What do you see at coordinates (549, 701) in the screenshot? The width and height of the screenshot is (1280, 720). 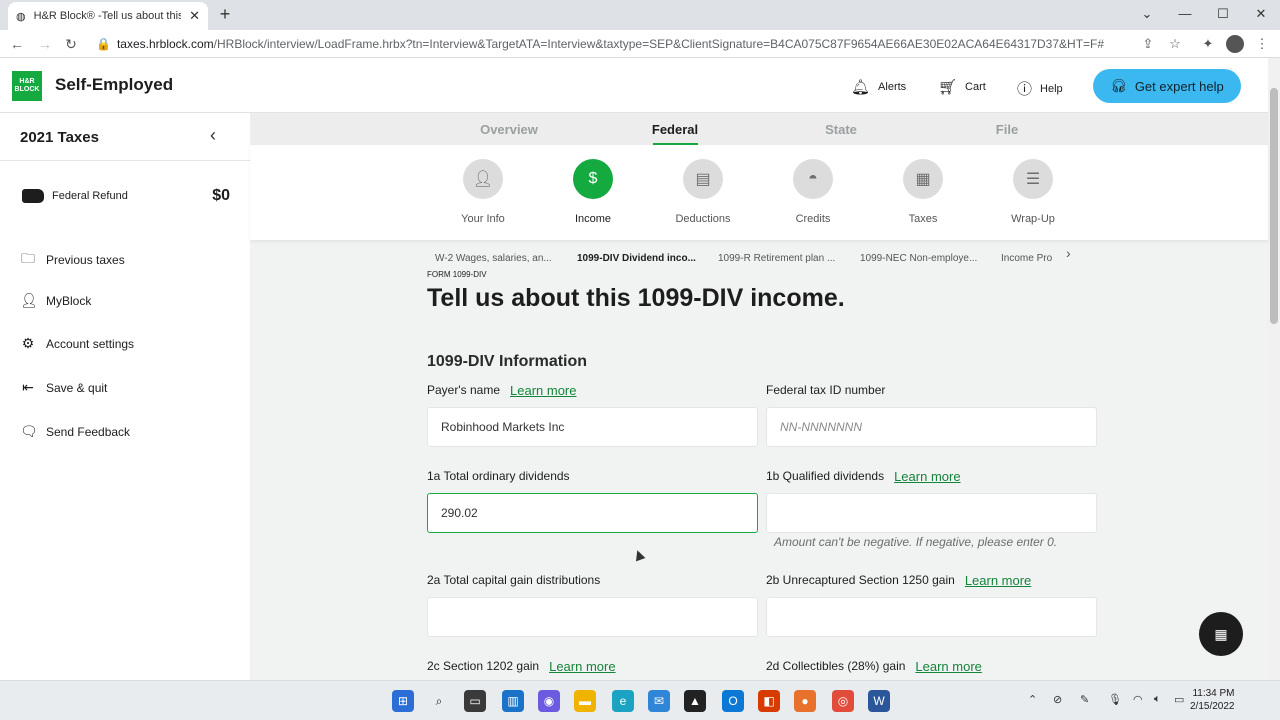 I see `chat-teams-icon: ◉` at bounding box center [549, 701].